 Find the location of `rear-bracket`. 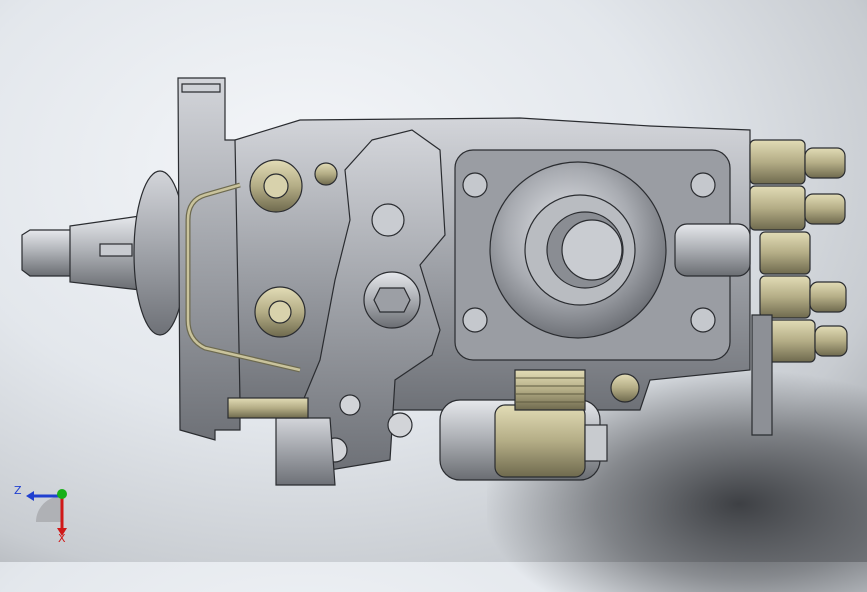

rear-bracket is located at coordinates (762, 375).